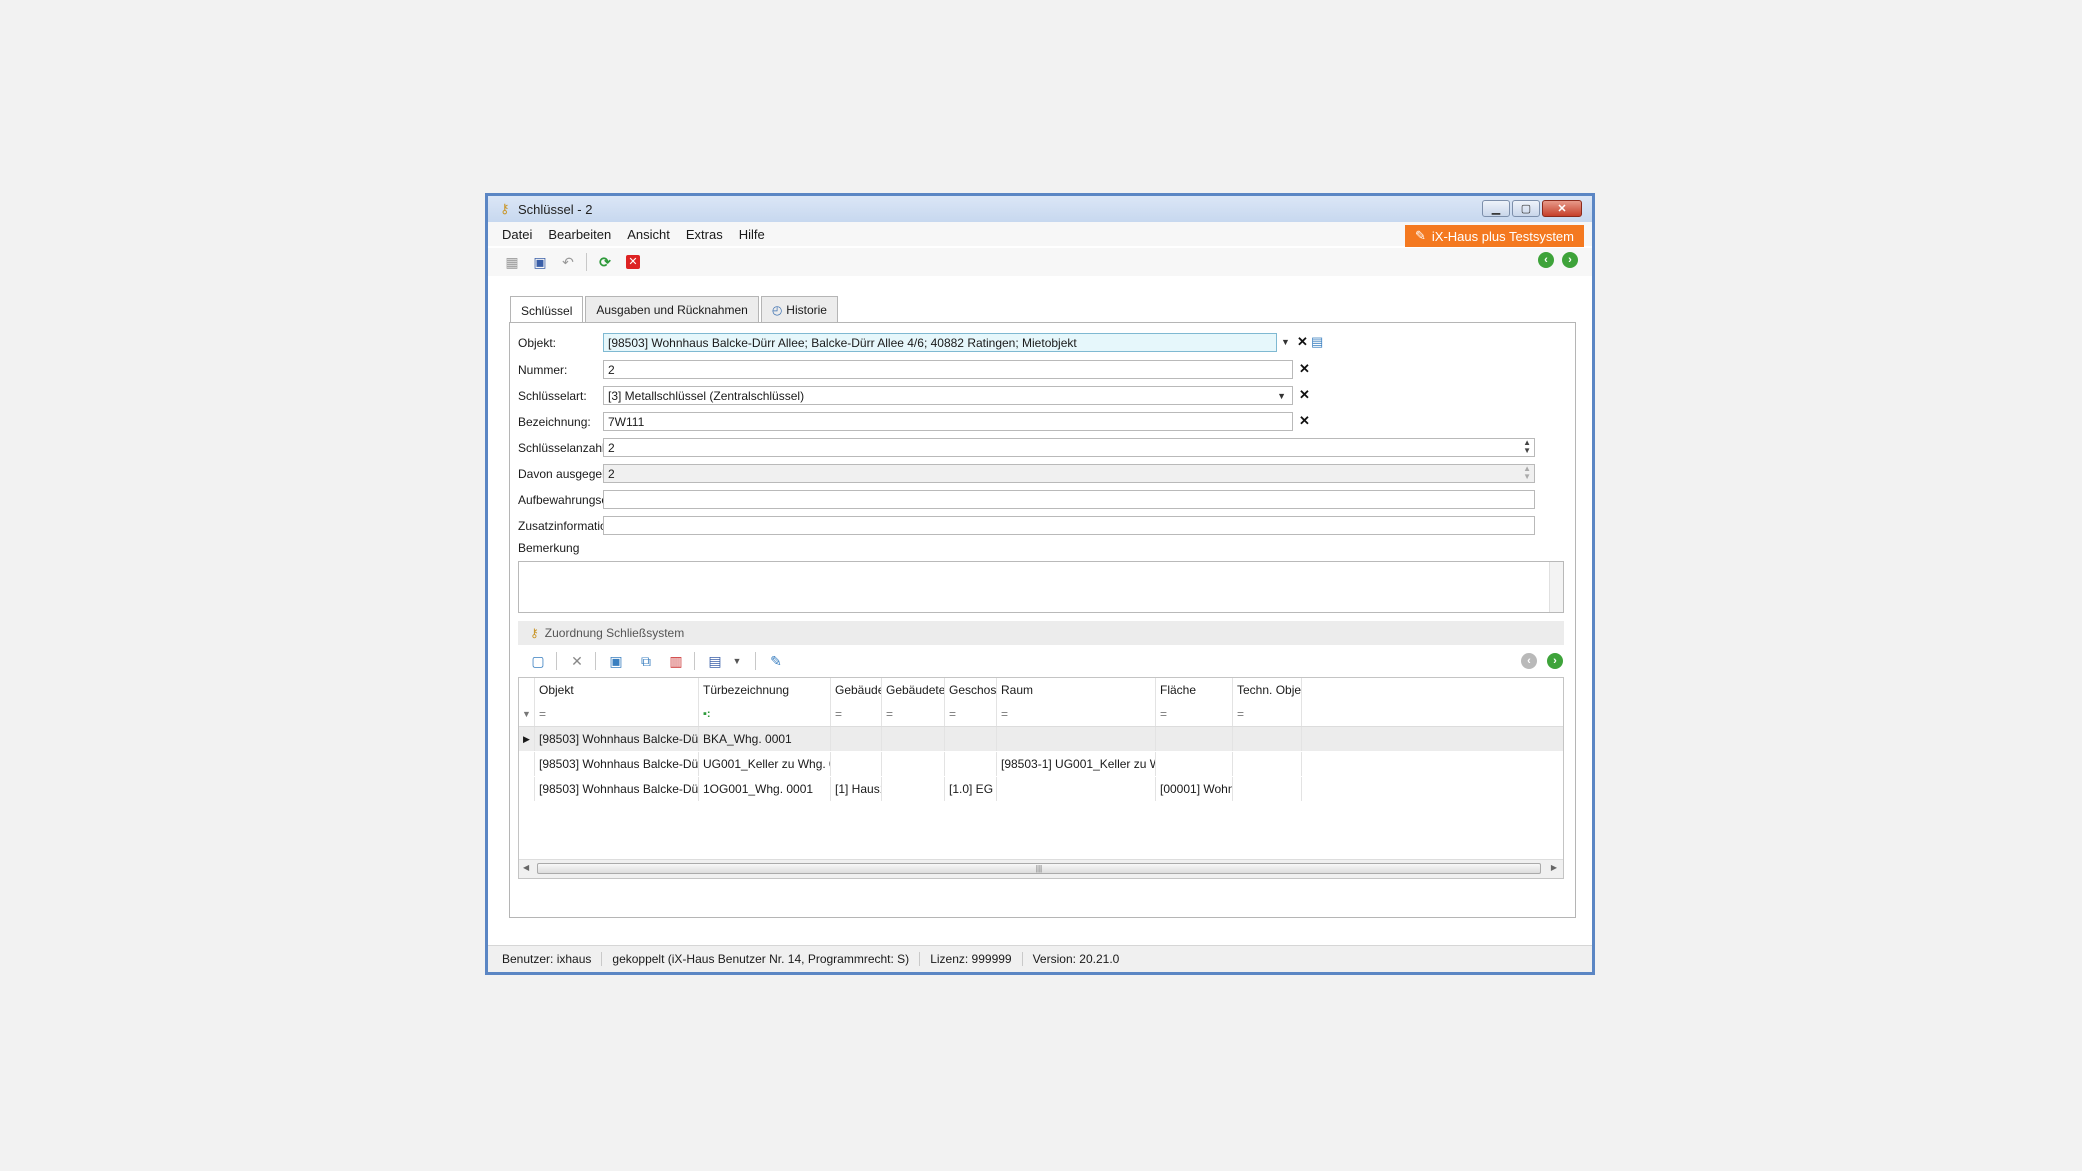  Describe the element at coordinates (948, 421) in the screenshot. I see `bezeichnung-field: 7W111` at that location.